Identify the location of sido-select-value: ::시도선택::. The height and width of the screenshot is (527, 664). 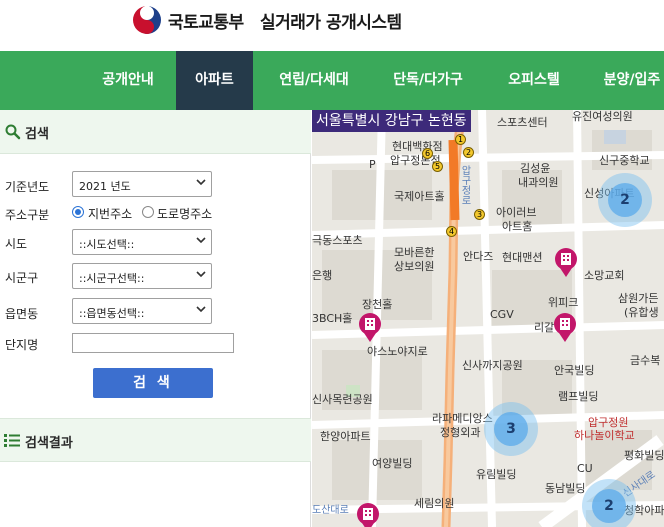
(107, 244).